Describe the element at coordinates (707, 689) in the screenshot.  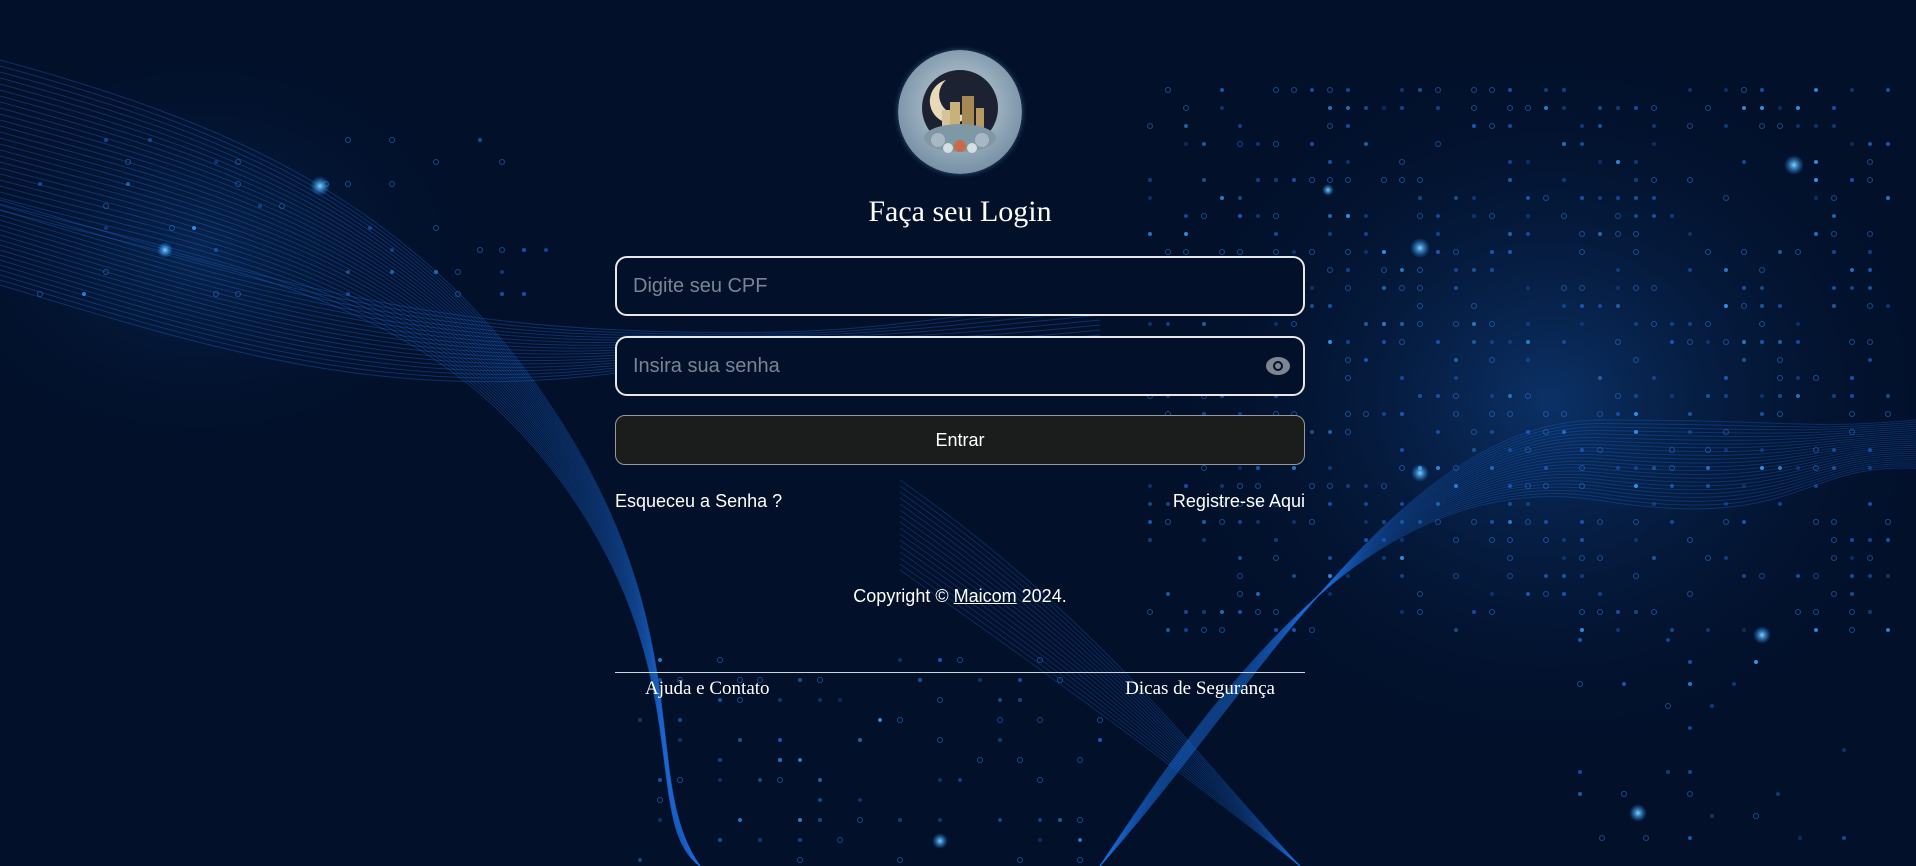
I see `help-contact-link: Ajuda e Contato` at that location.